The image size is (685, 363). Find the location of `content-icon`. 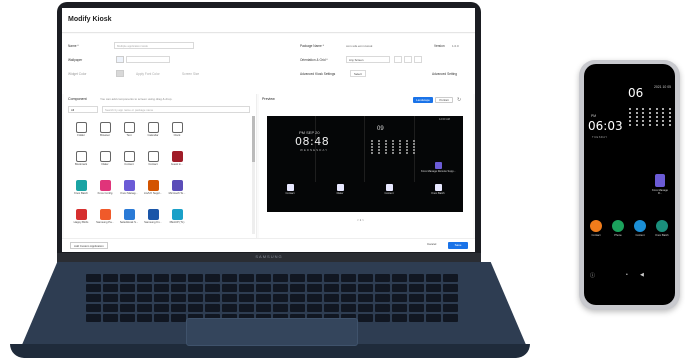

content-icon is located at coordinates (129, 156).